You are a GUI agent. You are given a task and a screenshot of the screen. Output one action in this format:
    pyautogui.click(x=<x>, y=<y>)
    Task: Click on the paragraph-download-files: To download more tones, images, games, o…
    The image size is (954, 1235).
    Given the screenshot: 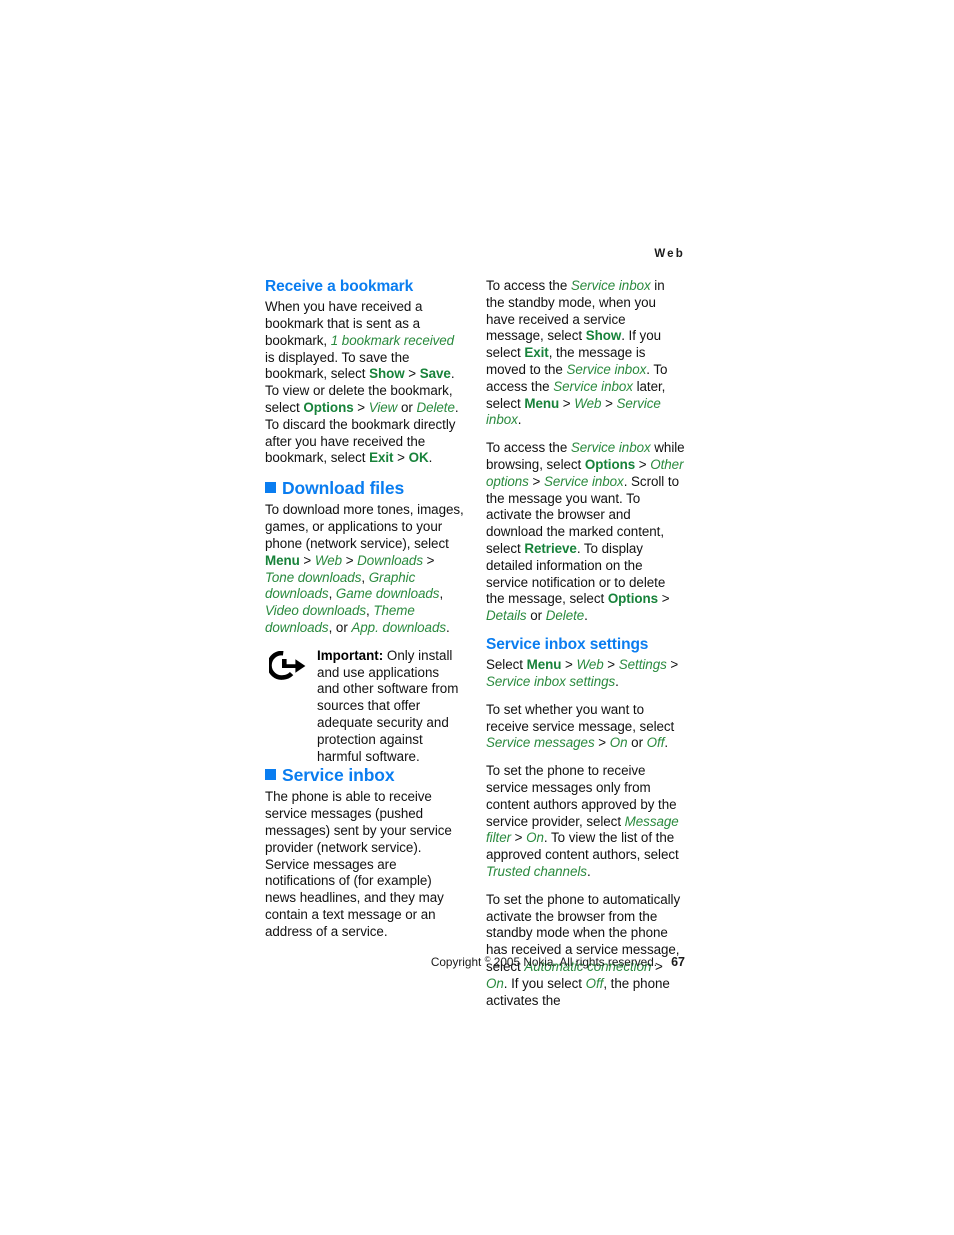 What is the action you would take?
    pyautogui.click(x=365, y=569)
    